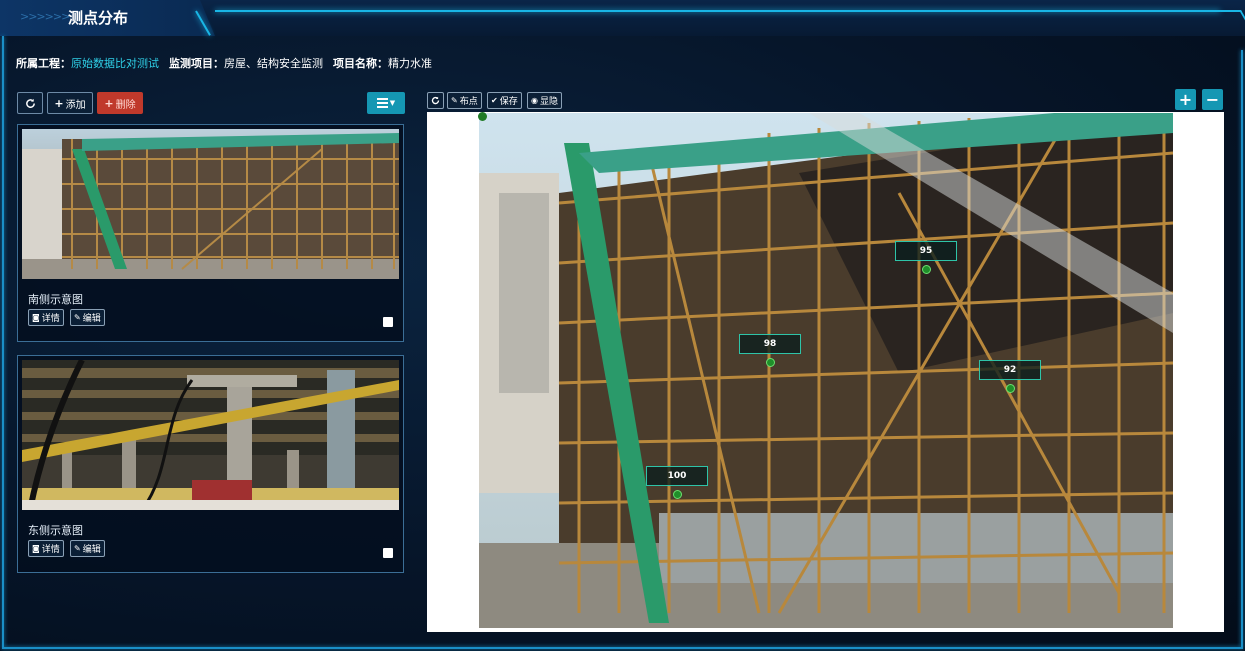  What do you see at coordinates (410, 63) in the screenshot?
I see `item-value: 精力水准` at bounding box center [410, 63].